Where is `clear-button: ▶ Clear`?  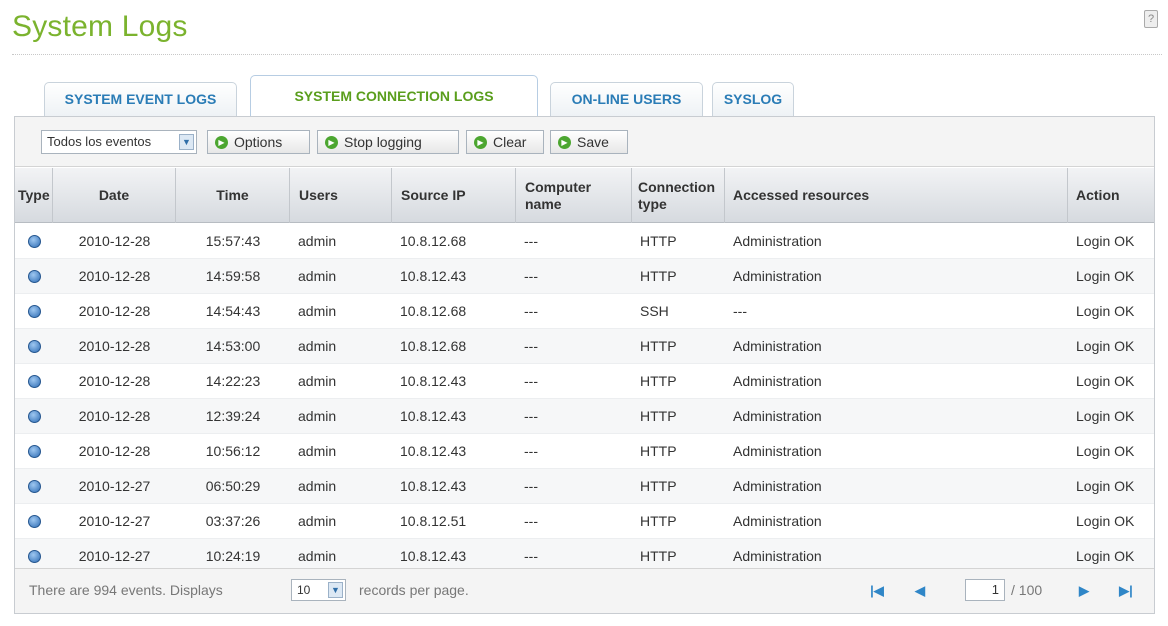
clear-button: ▶ Clear is located at coordinates (505, 142).